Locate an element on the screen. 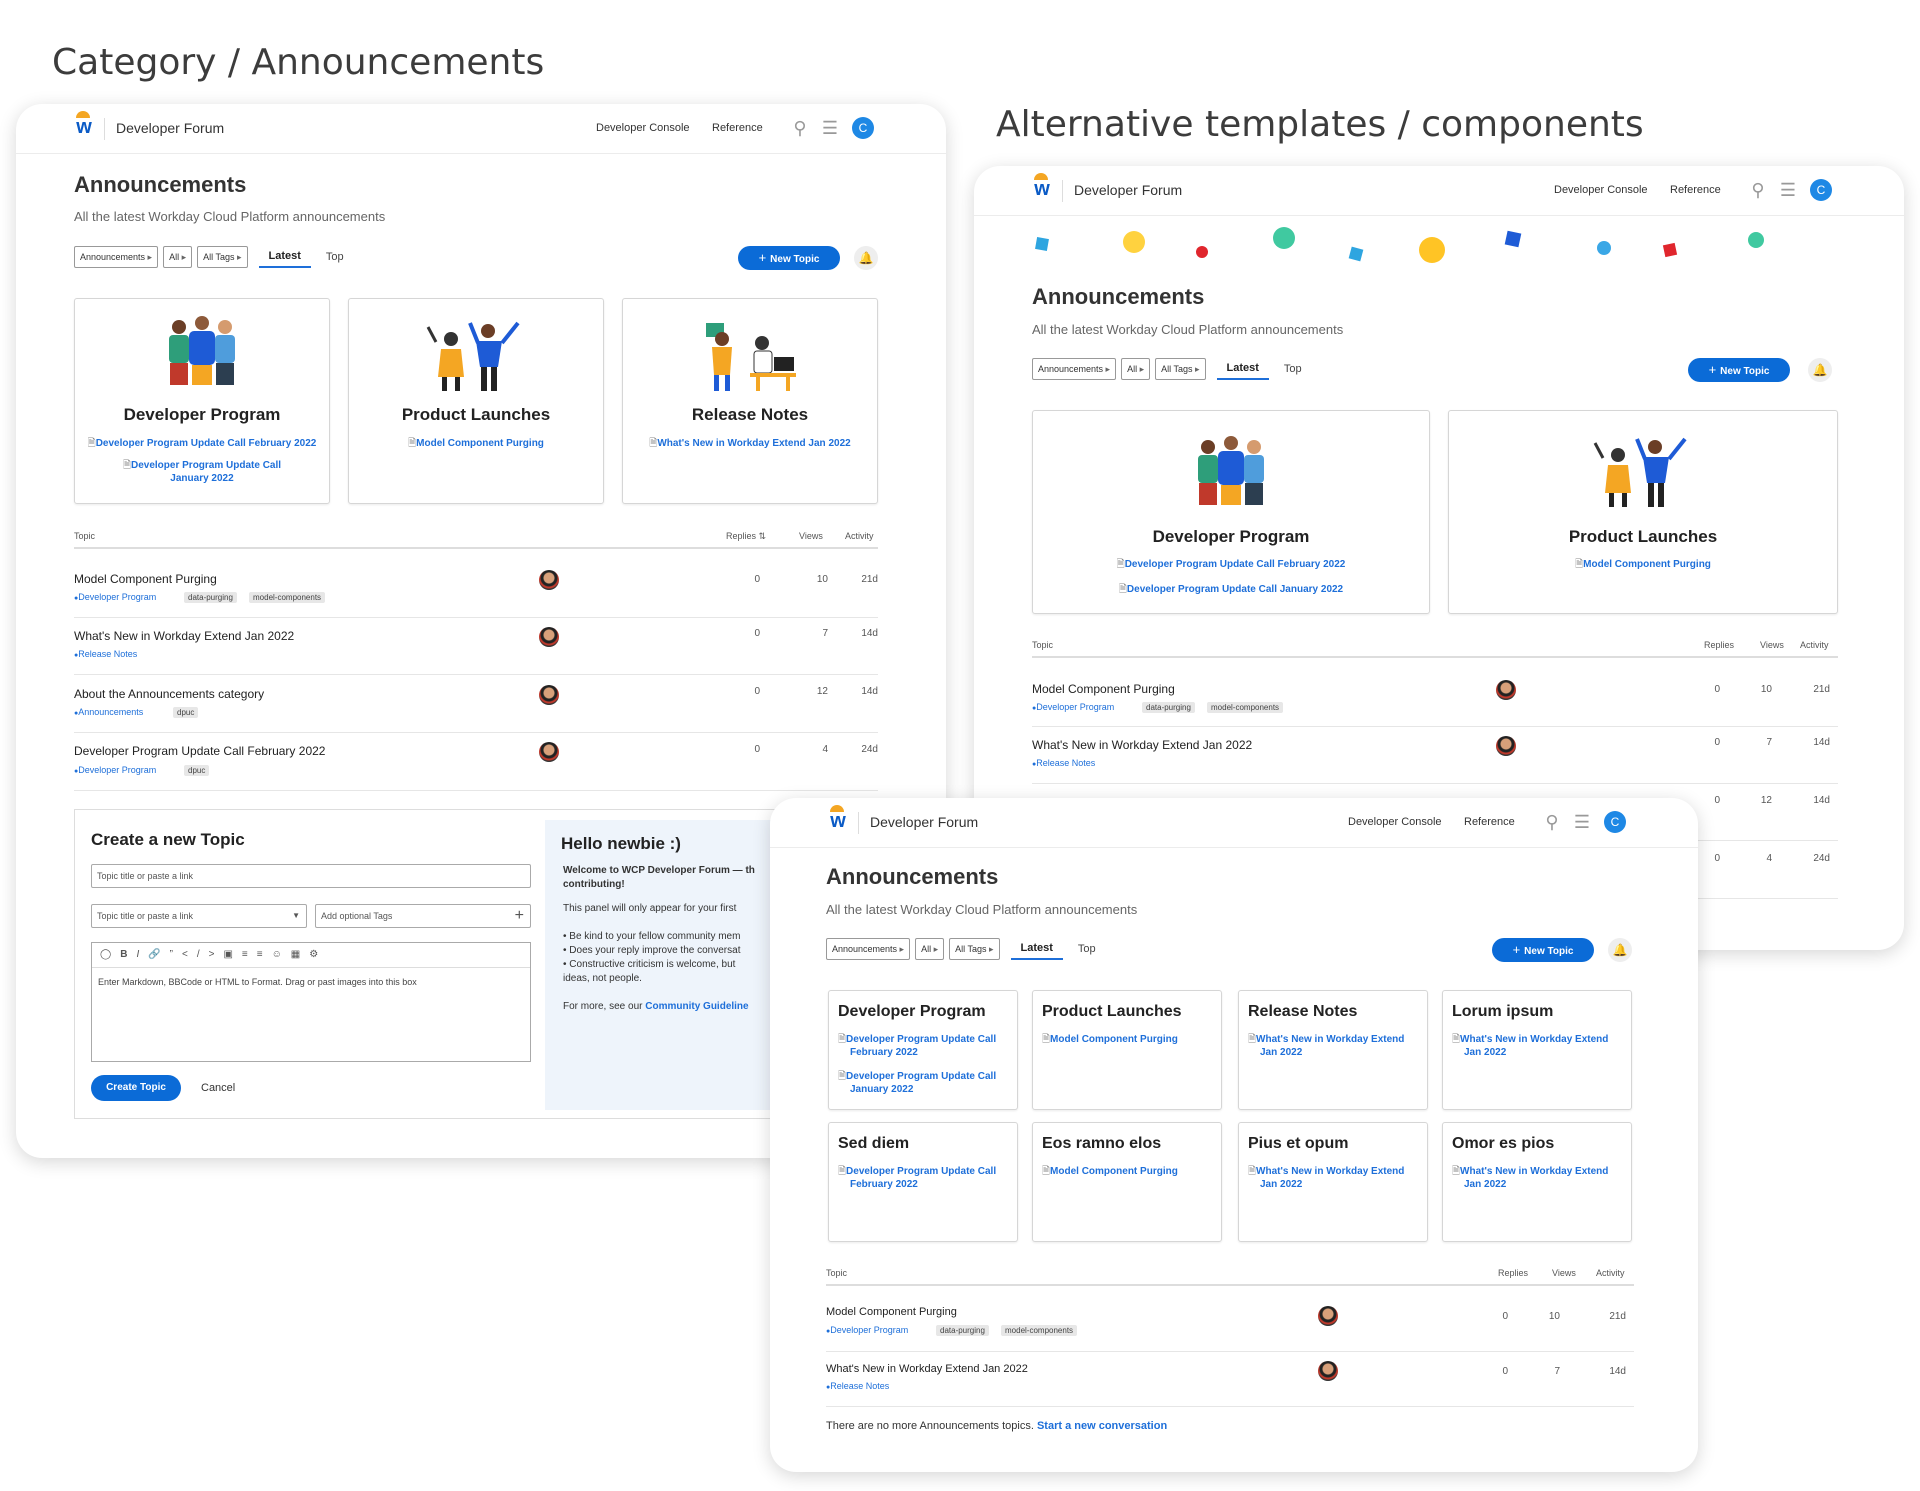 The height and width of the screenshot is (1491, 1920). nav-link-reference: Reference is located at coordinates (737, 128).